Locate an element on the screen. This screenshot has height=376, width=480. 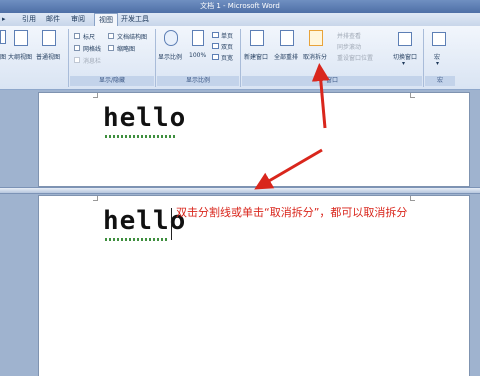
arrow-to-split-bar is located at coordinates (288, 169).